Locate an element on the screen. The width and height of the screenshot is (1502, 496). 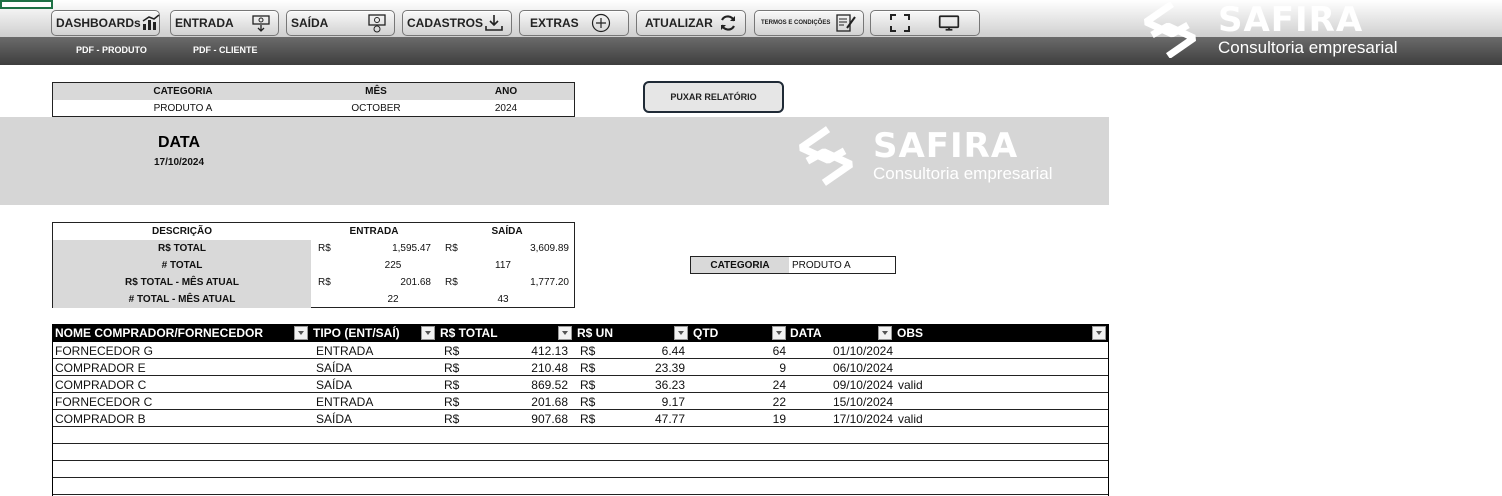
dashboard-chart-icon is located at coordinates (151, 23).